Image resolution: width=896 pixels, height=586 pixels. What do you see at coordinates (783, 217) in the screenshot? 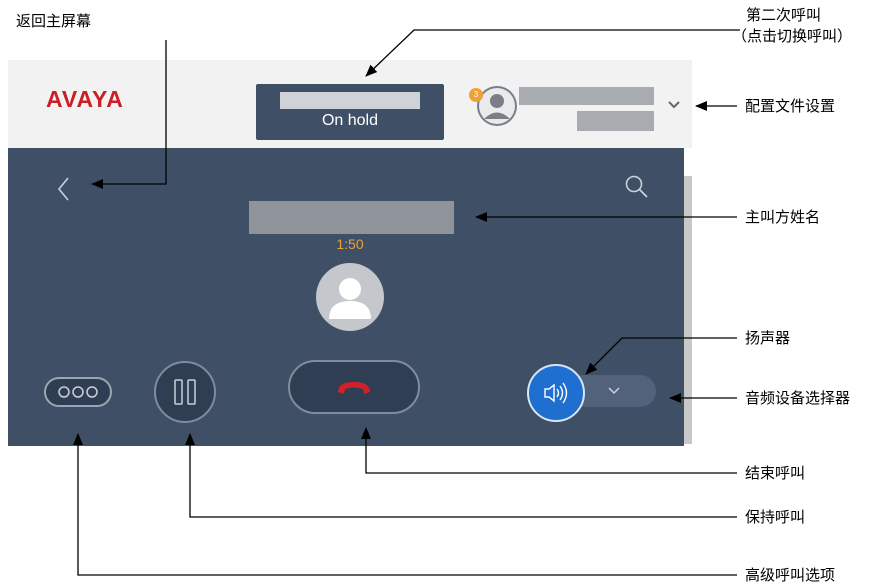
I see `callout-caller-name: 主叫方姓名` at bounding box center [783, 217].